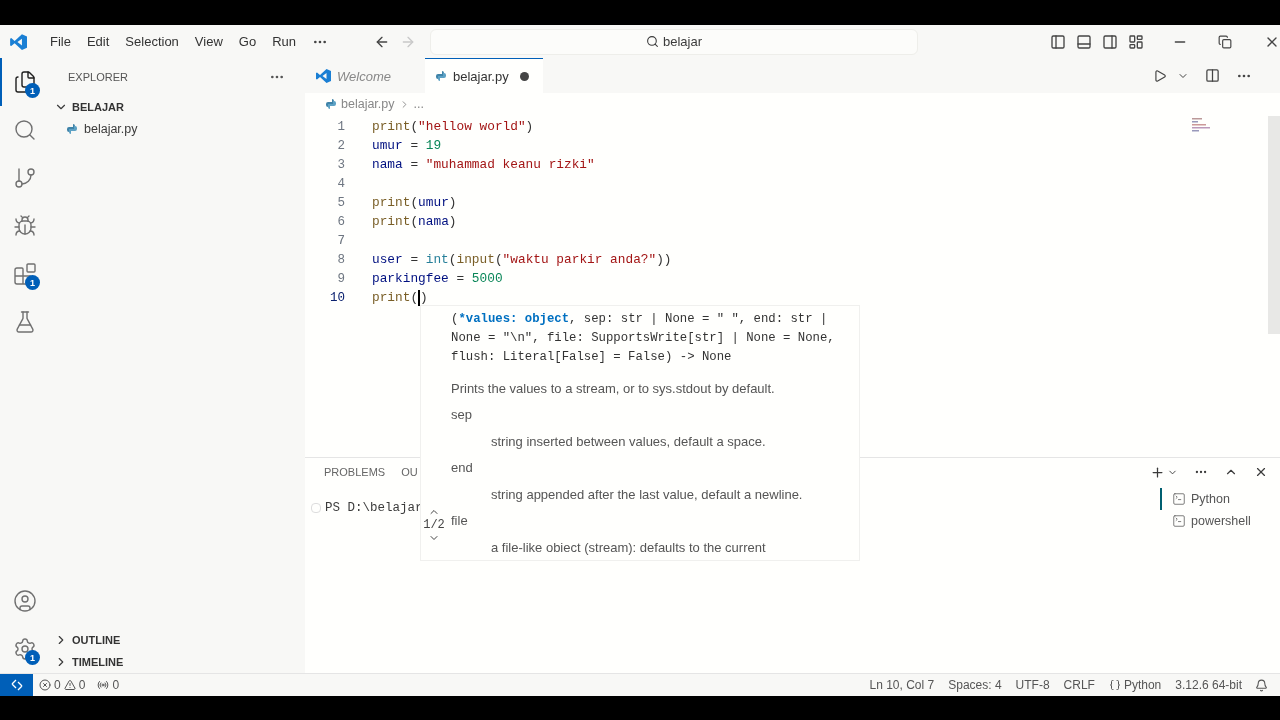  I want to click on line-number: 3, so click(340, 164).